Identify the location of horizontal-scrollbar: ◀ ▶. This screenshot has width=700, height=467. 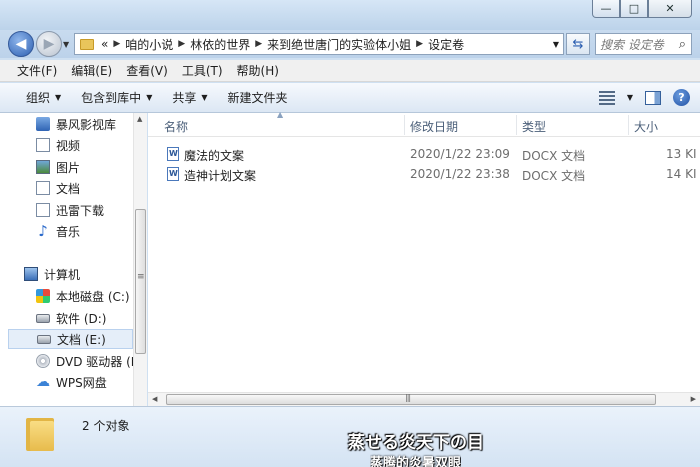
(424, 399).